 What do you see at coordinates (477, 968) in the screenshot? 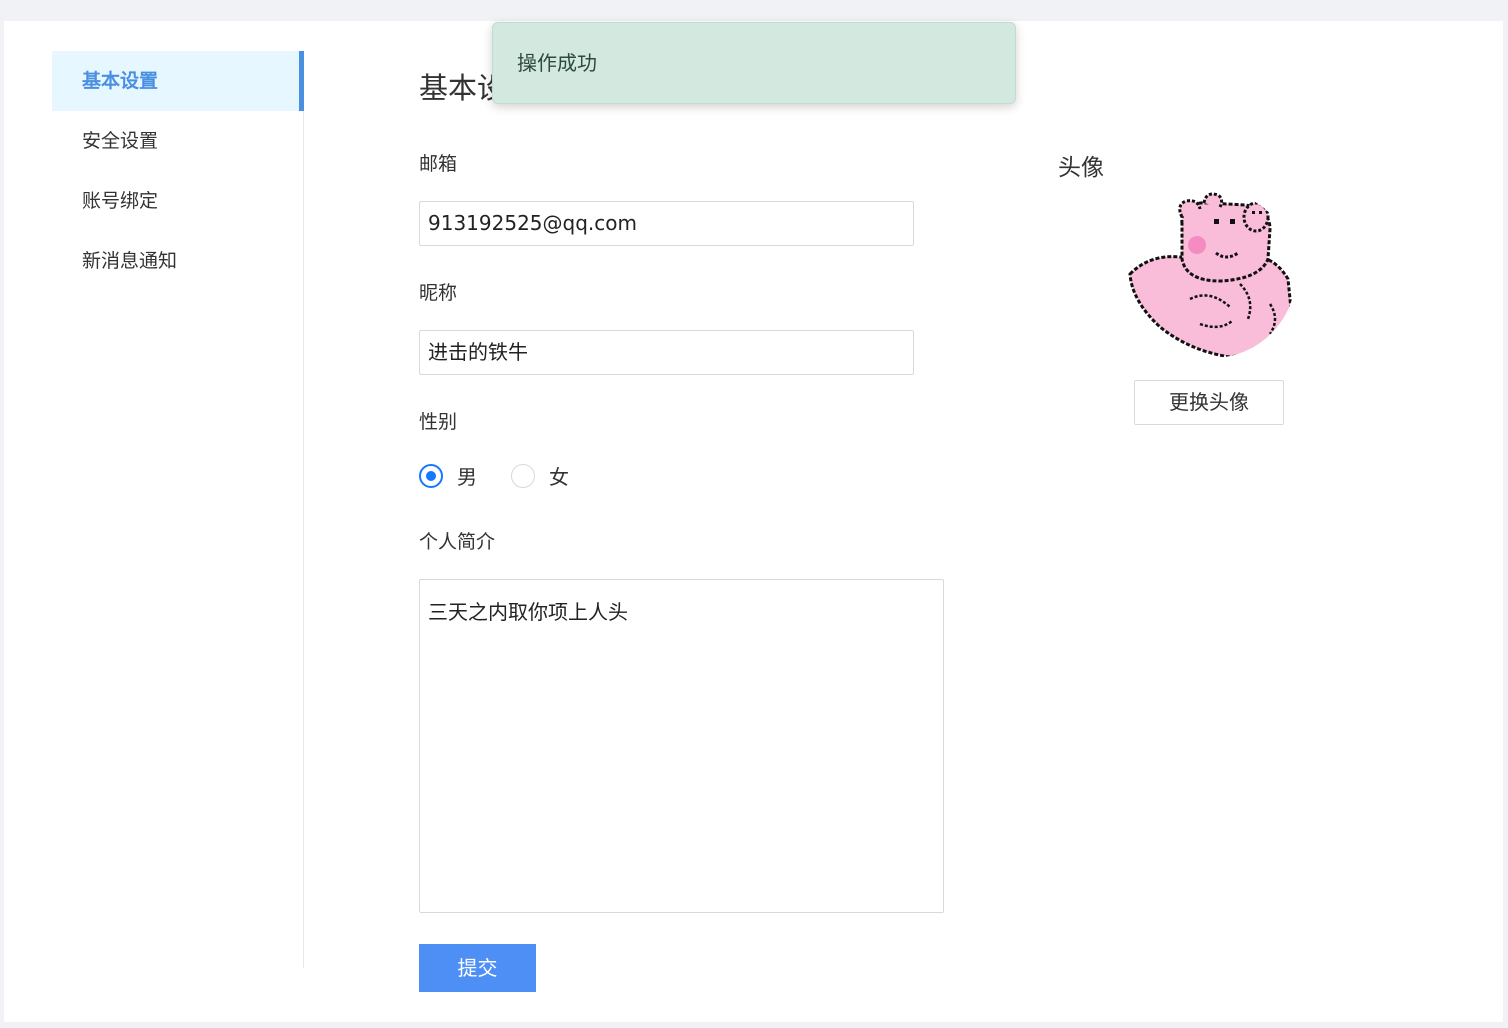
I see `submit-button: 提交` at bounding box center [477, 968].